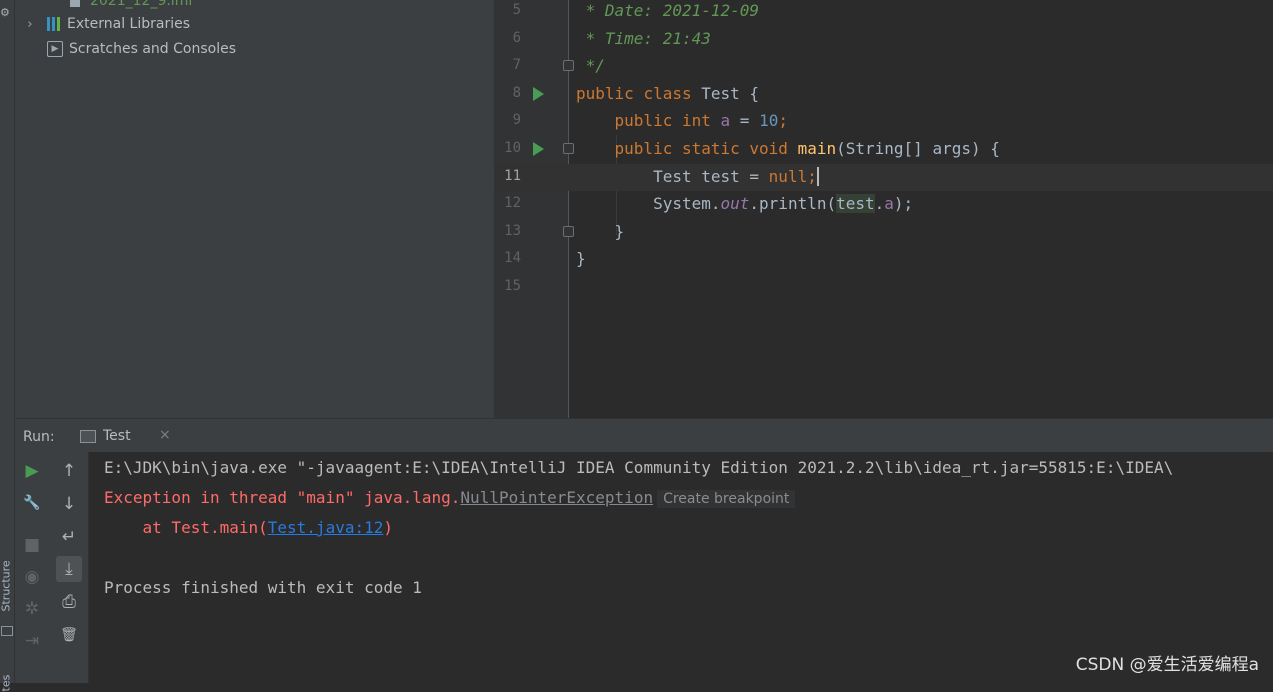 This screenshot has width=1273, height=692. What do you see at coordinates (619, 38) in the screenshot?
I see `comment-time-label: * Time:` at bounding box center [619, 38].